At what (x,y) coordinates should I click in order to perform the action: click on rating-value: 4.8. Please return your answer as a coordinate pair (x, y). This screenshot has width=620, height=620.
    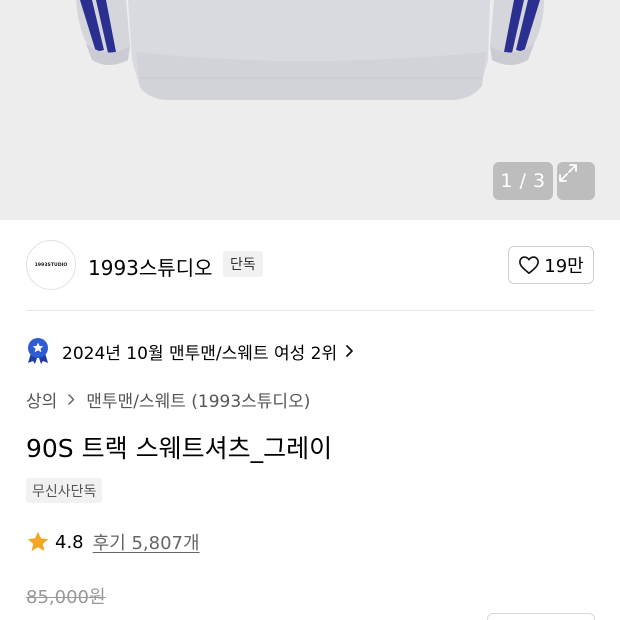
    Looking at the image, I should click on (69, 542).